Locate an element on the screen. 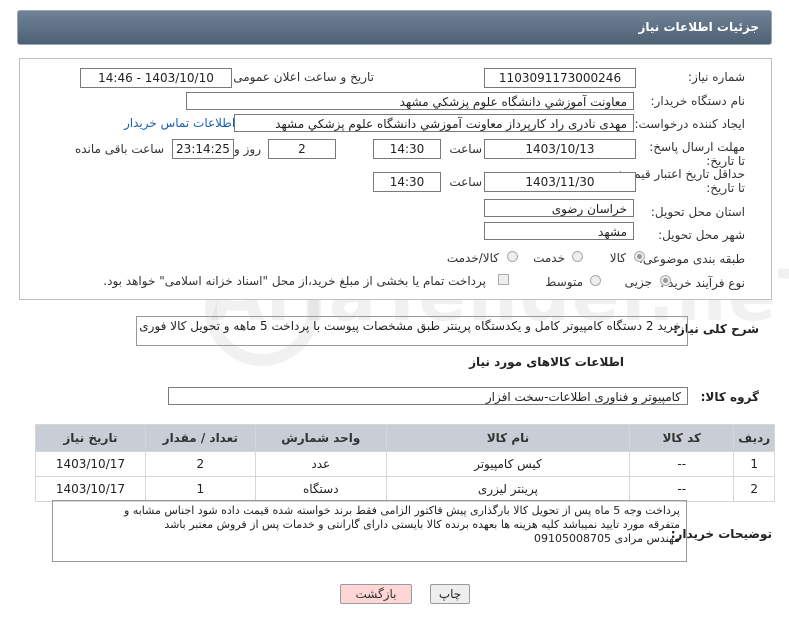 The height and width of the screenshot is (620, 789). remaining-time-field: 23:14:25 is located at coordinates (203, 149).